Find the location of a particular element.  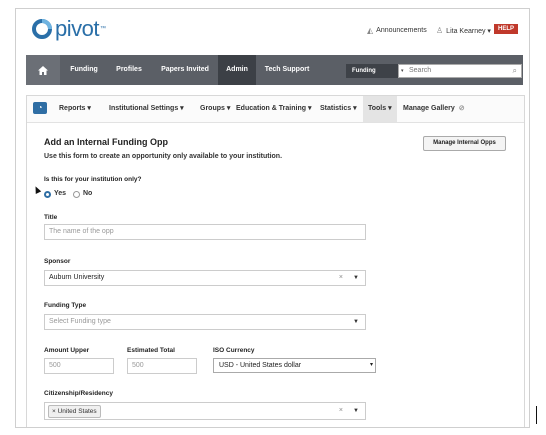

nav-admin: Admin is located at coordinates (237, 70).